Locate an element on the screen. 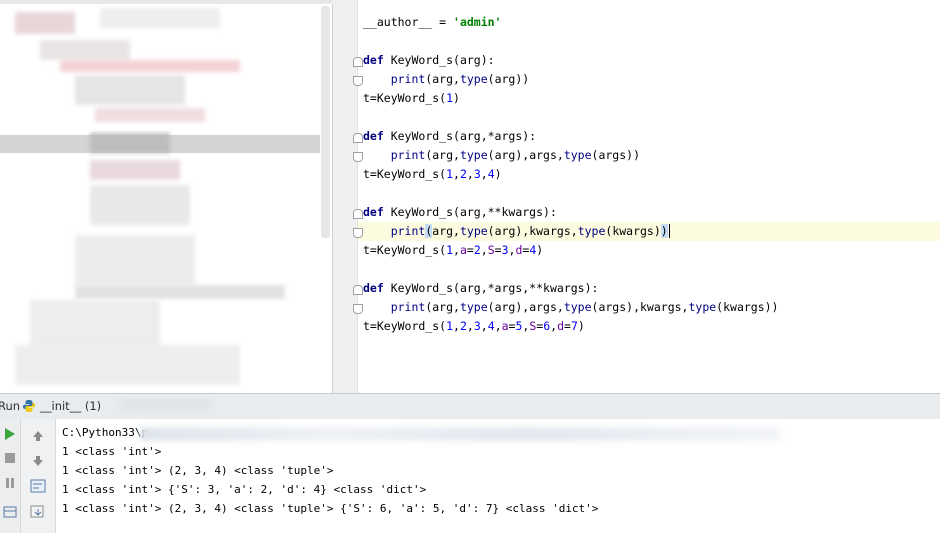 Image resolution: width=940 pixels, height=533 pixels. sidebar-scrollbar is located at coordinates (325, 122).